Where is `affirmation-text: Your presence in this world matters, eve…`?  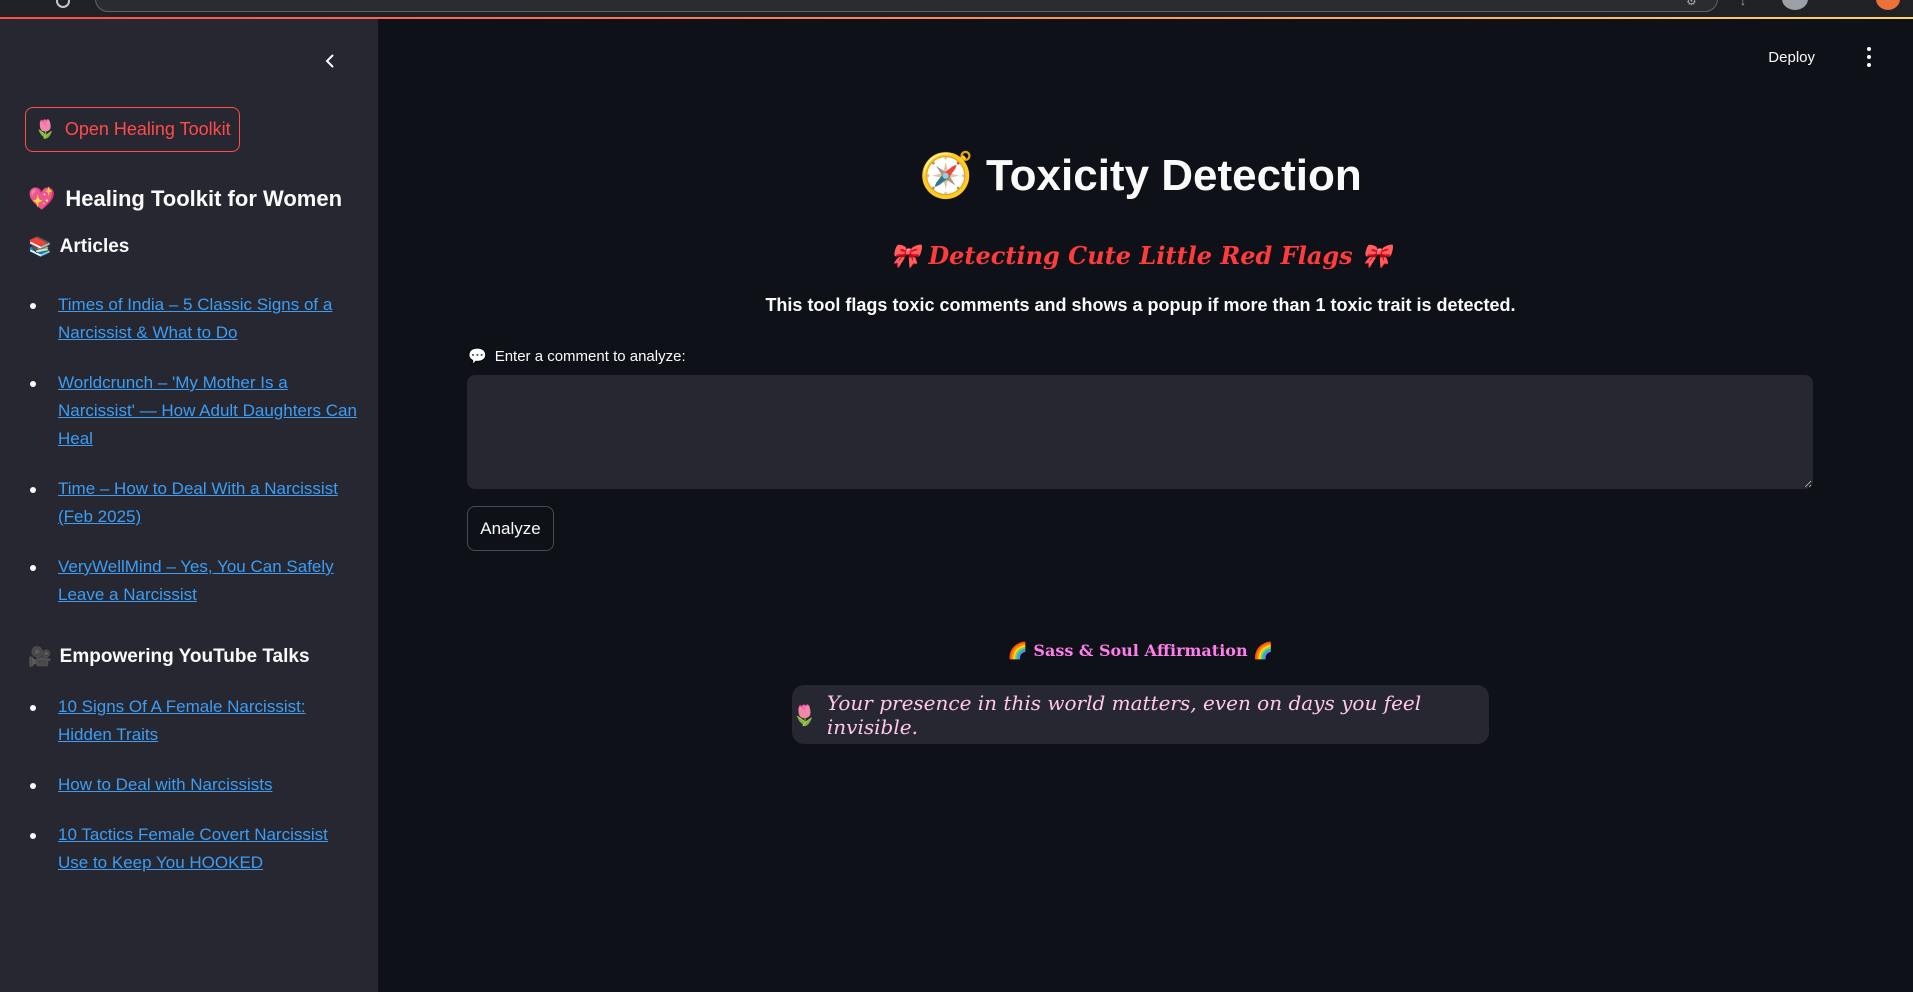 affirmation-text: Your presence in this world matters, eve… is located at coordinates (1124, 714).